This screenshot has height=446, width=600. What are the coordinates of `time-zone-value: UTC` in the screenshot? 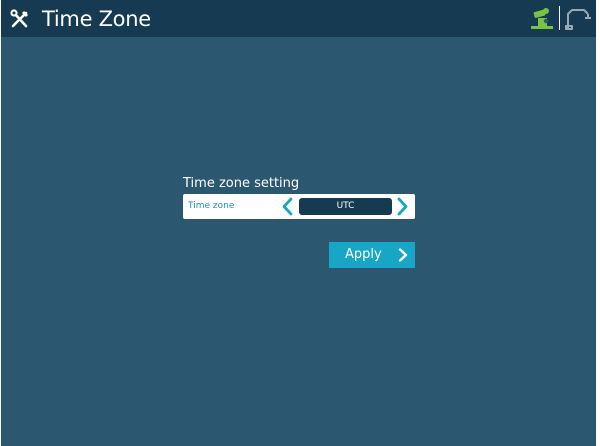 It's located at (345, 206).